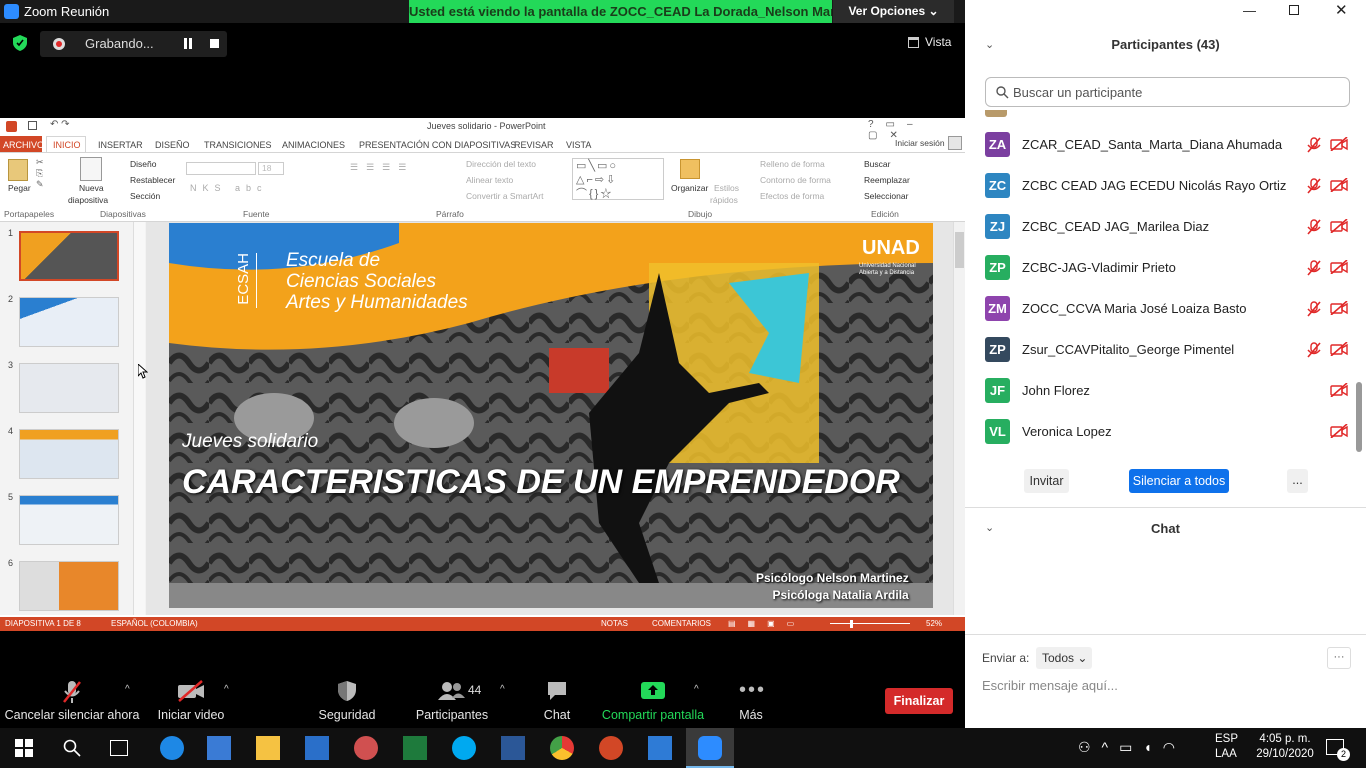 The width and height of the screenshot is (1366, 768). Describe the element at coordinates (23, 145) in the screenshot. I see `tab-archivo: ARCHIVO` at that location.